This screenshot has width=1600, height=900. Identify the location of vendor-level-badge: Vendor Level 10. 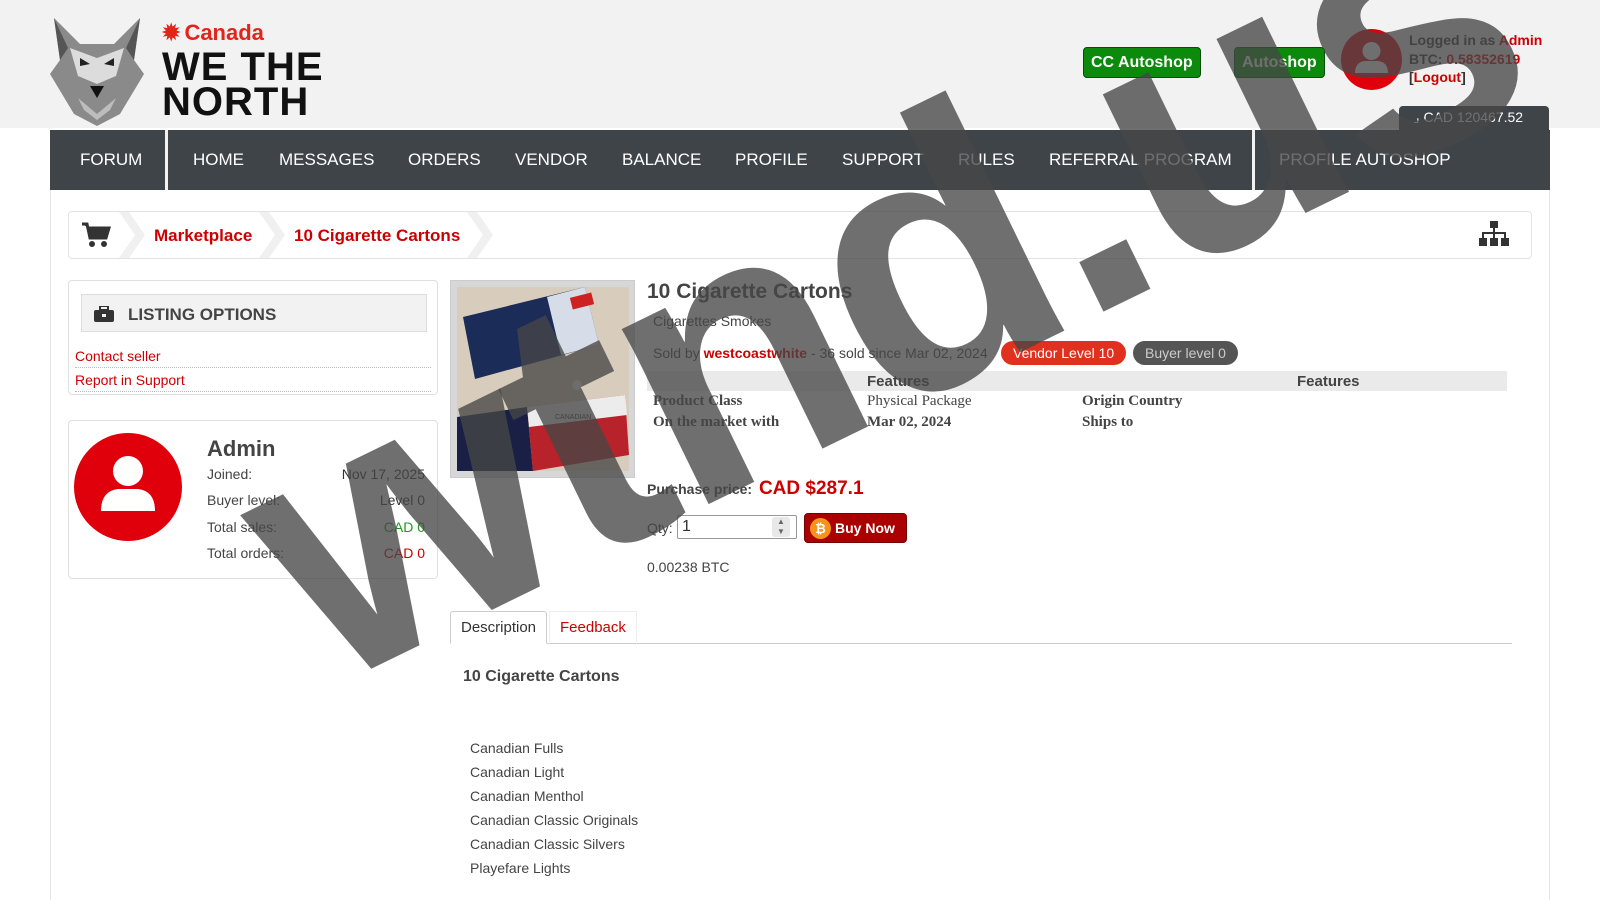
(1064, 353).